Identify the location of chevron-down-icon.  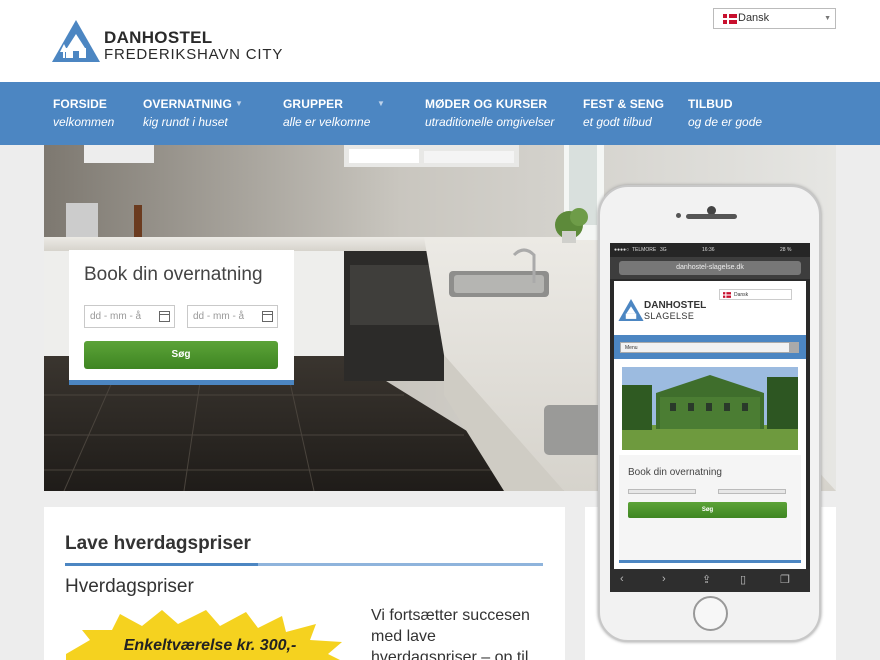
(793, 347).